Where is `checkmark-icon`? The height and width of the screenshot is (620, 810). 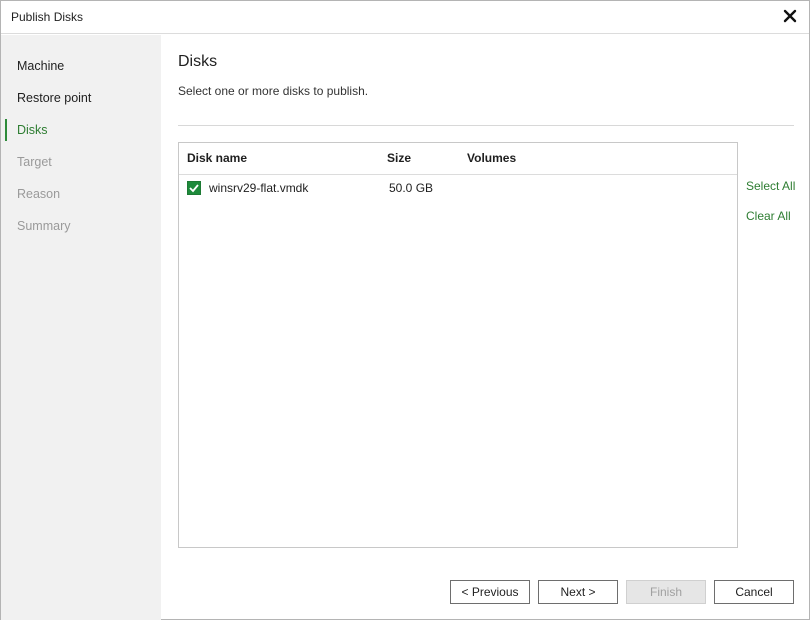
checkmark-icon is located at coordinates (194, 188).